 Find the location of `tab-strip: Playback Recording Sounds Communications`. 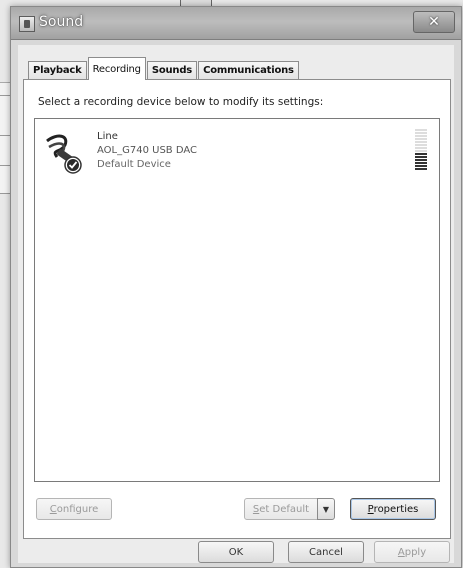

tab-strip: Playback Recording Sounds Communications is located at coordinates (164, 68).